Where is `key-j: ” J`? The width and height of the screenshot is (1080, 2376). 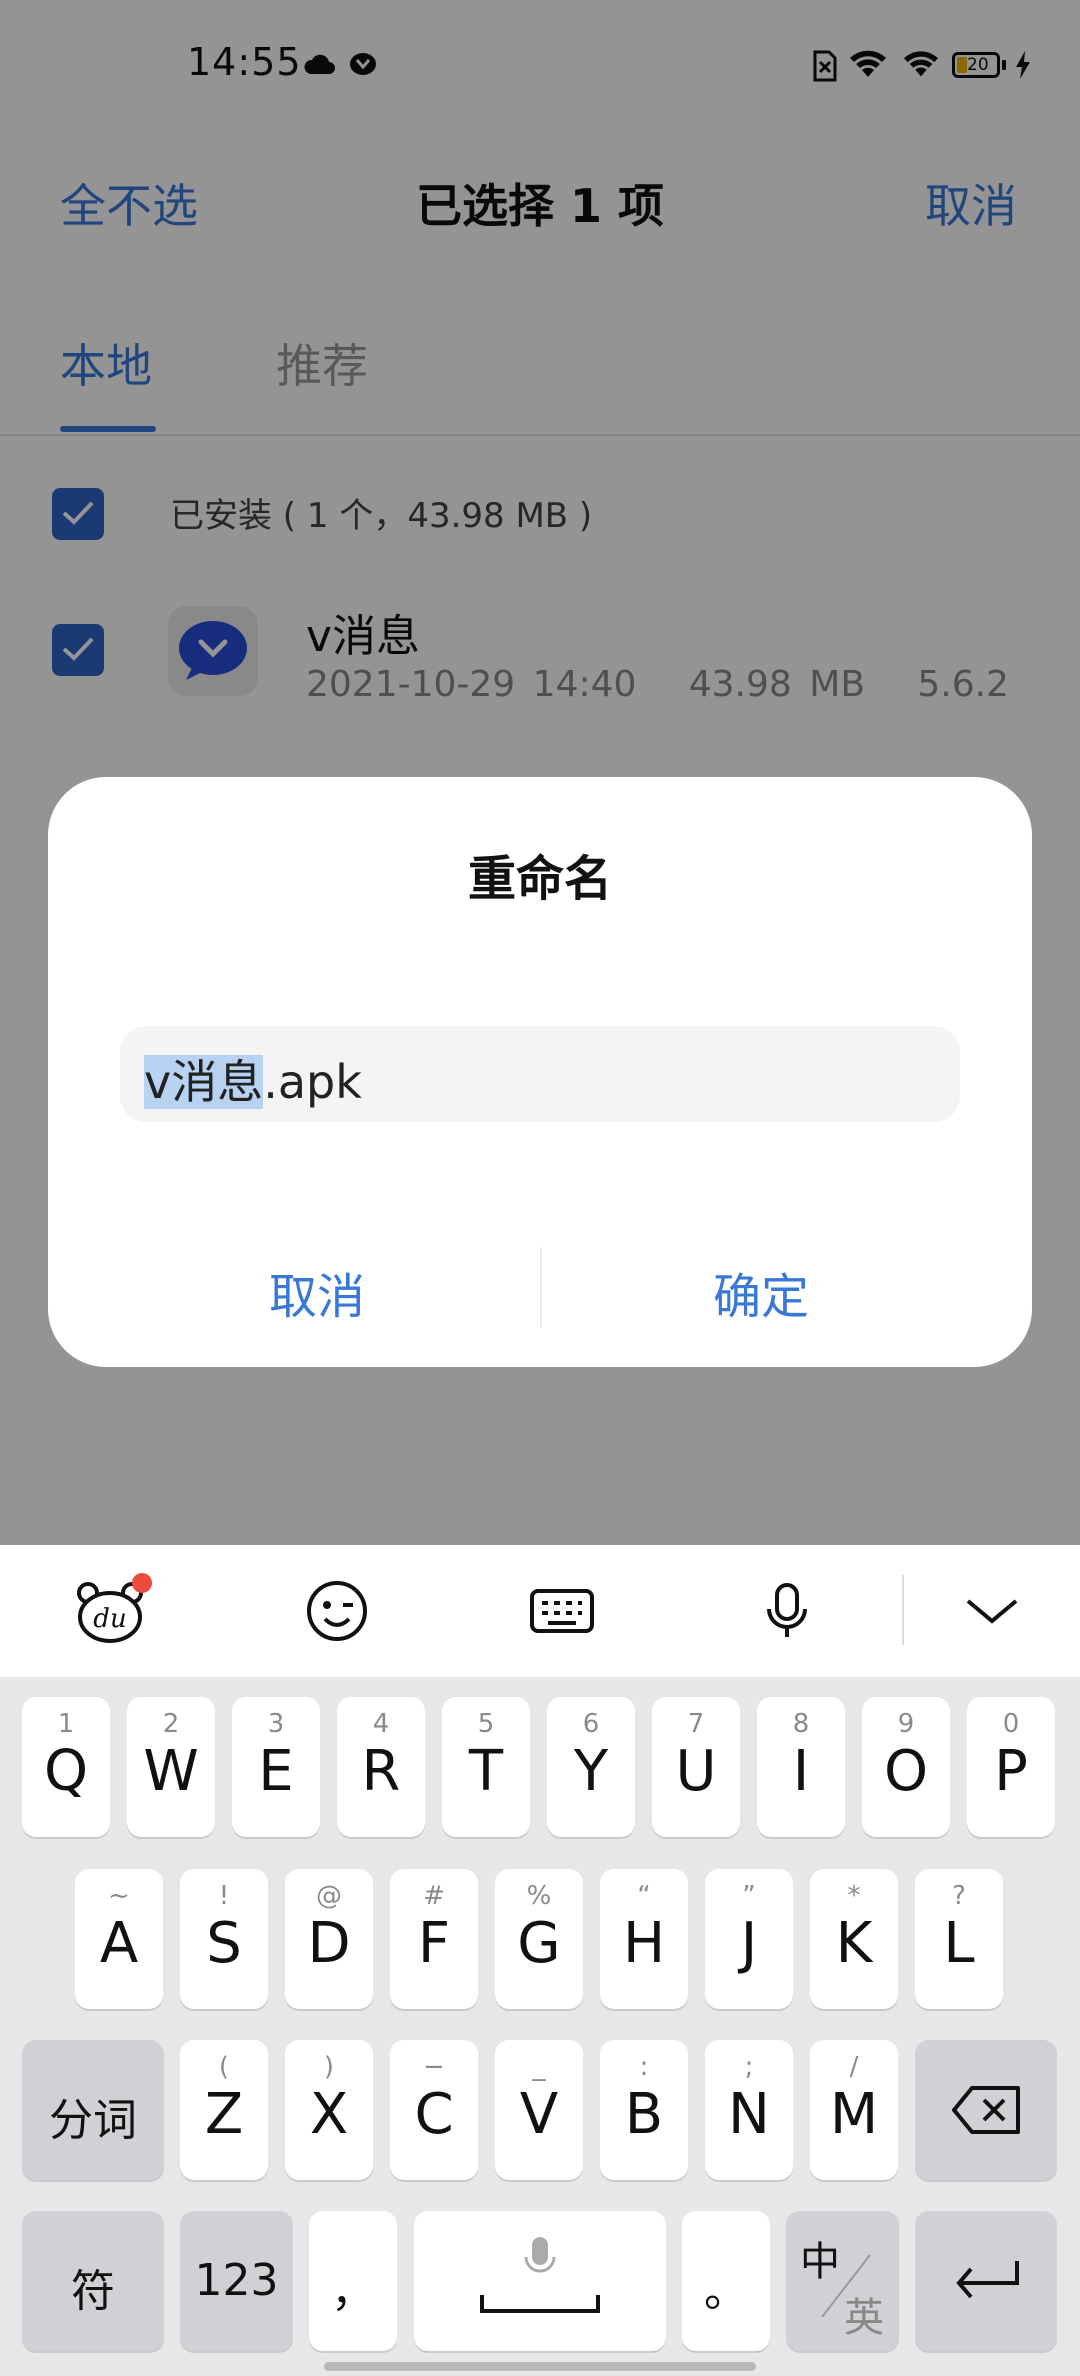
key-j: ” J is located at coordinates (749, 1939).